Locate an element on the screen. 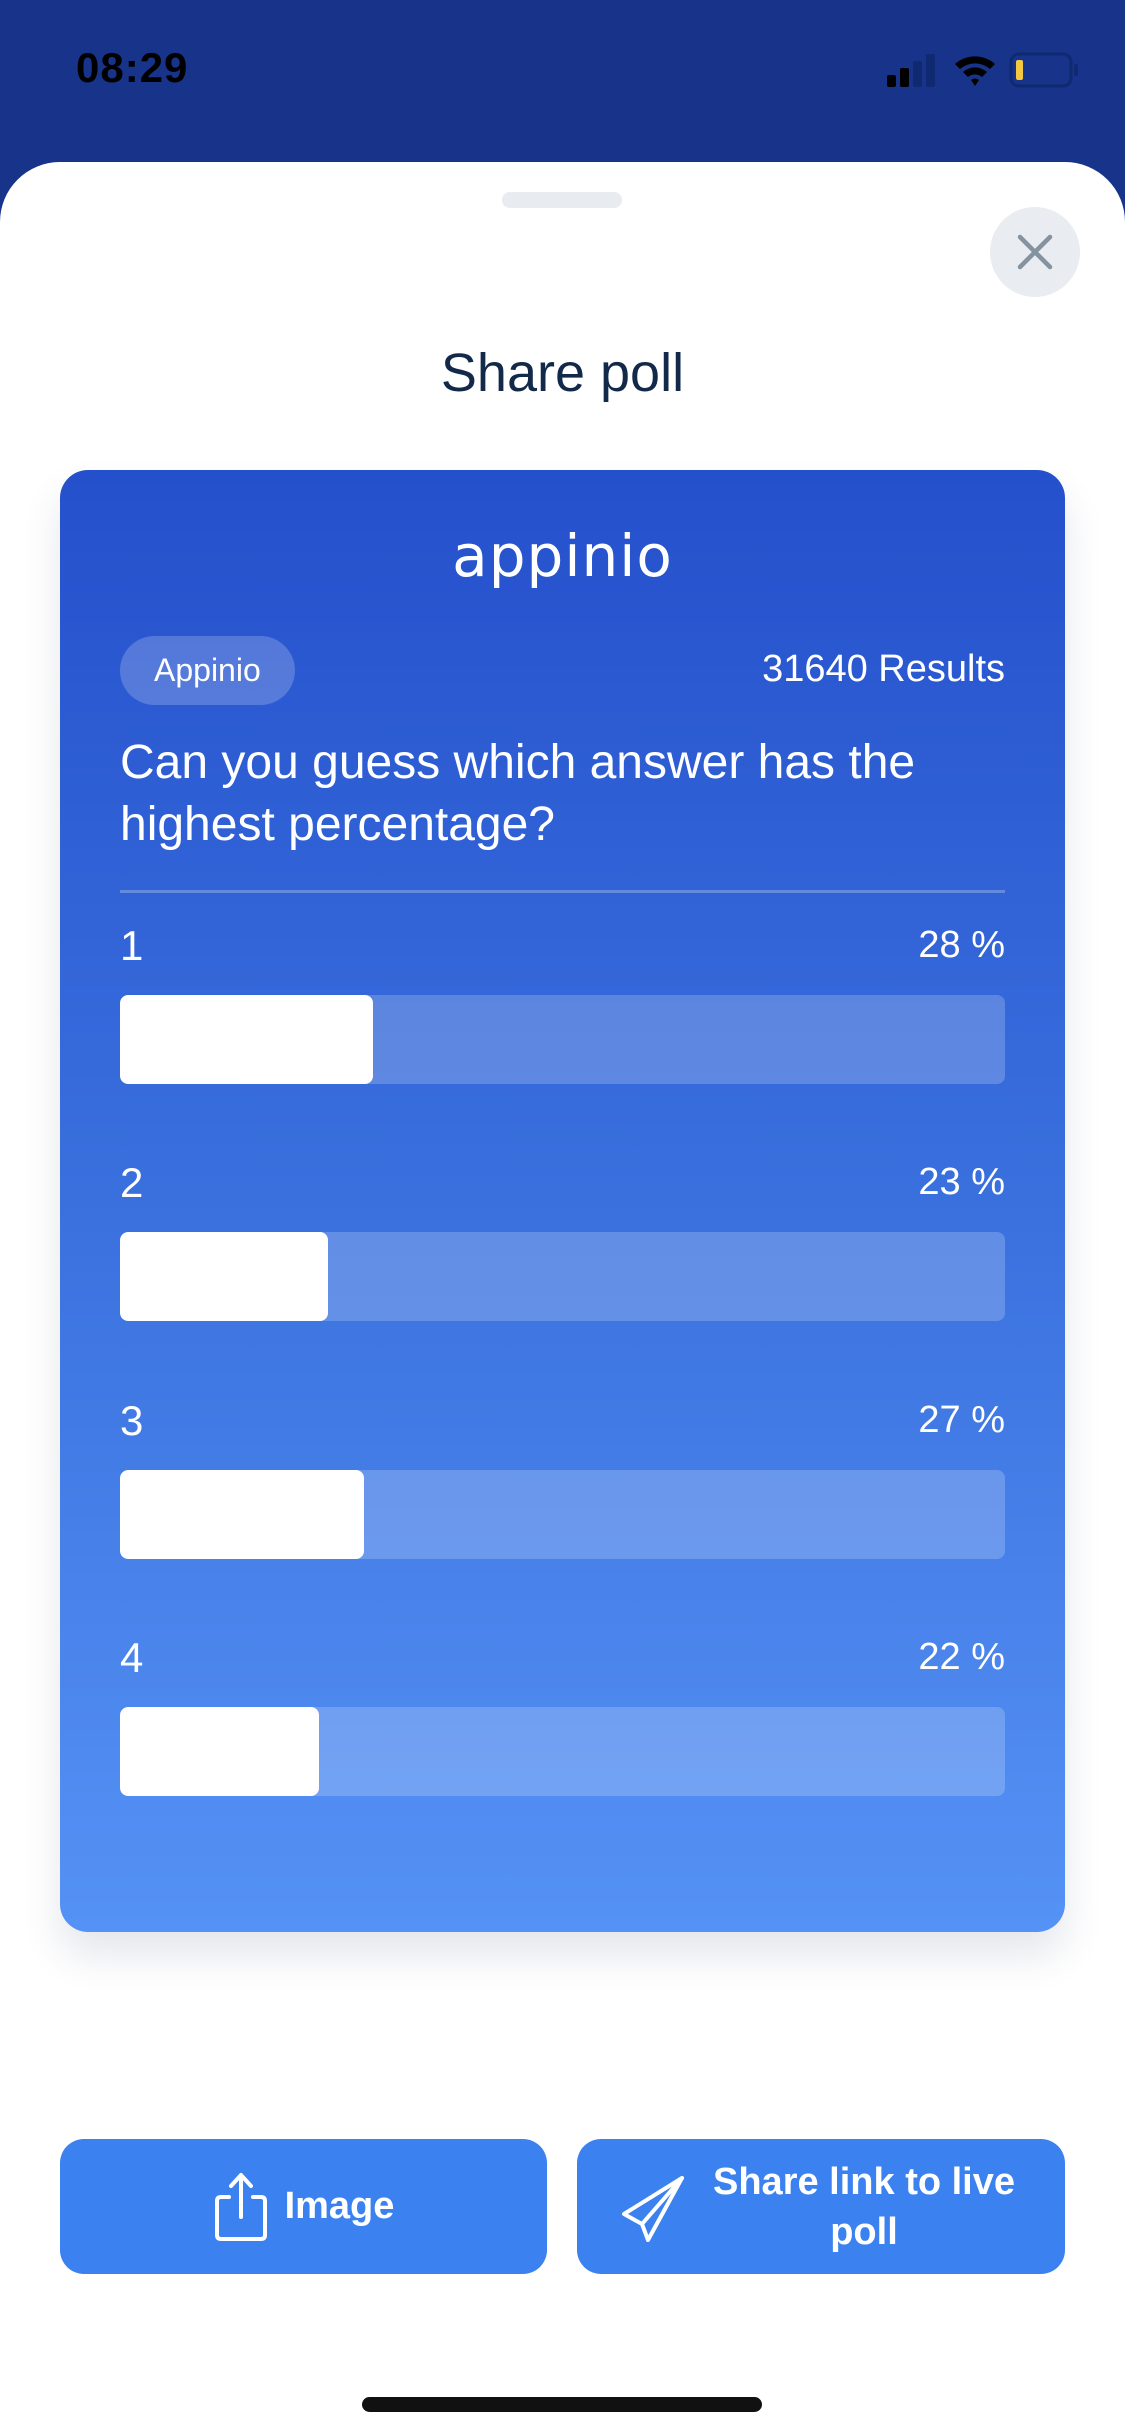 The image size is (1125, 2436). share-image-button: Image is located at coordinates (303, 2206).